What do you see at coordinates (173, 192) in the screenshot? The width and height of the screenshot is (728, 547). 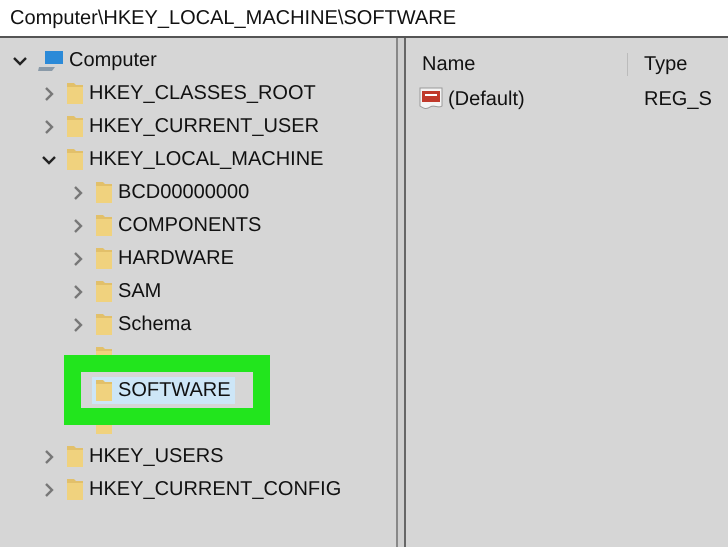 I see `tree-item: BCD00000000` at bounding box center [173, 192].